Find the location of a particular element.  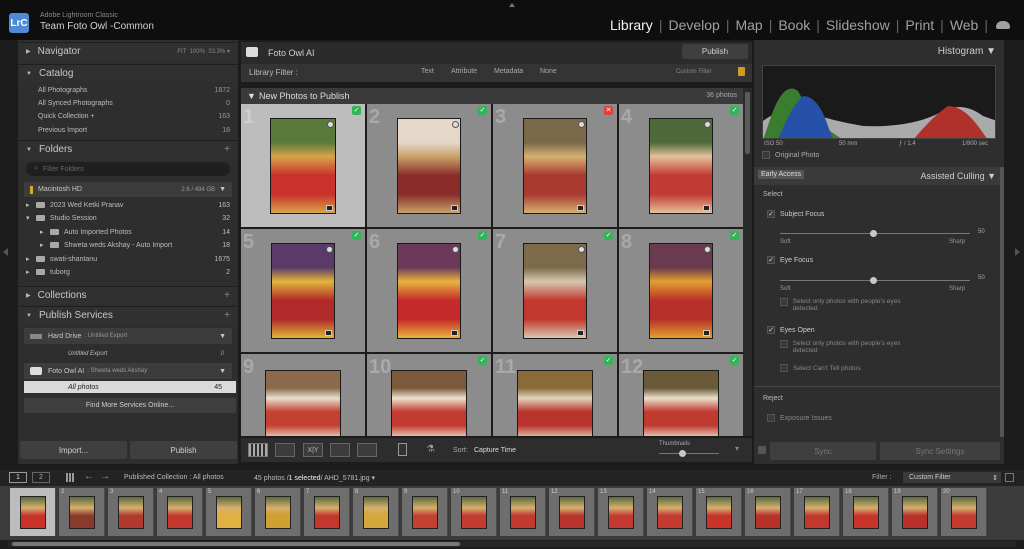

sync-toggle-icon is located at coordinates (762, 450).